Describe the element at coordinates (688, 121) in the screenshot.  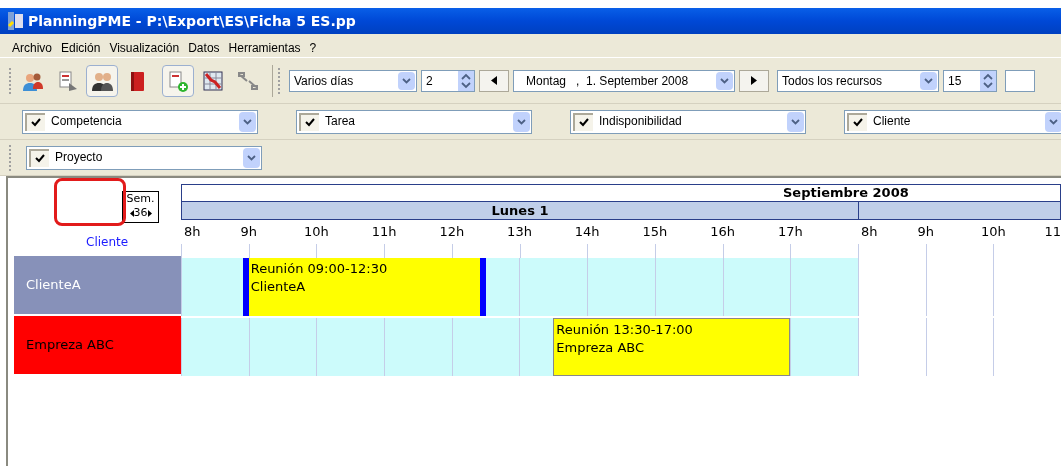
I see `filter-dropdown: Indisponibilidad` at that location.